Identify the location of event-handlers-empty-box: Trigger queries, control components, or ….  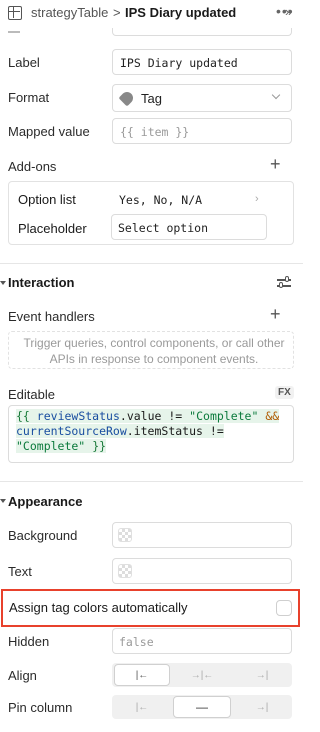
(151, 350).